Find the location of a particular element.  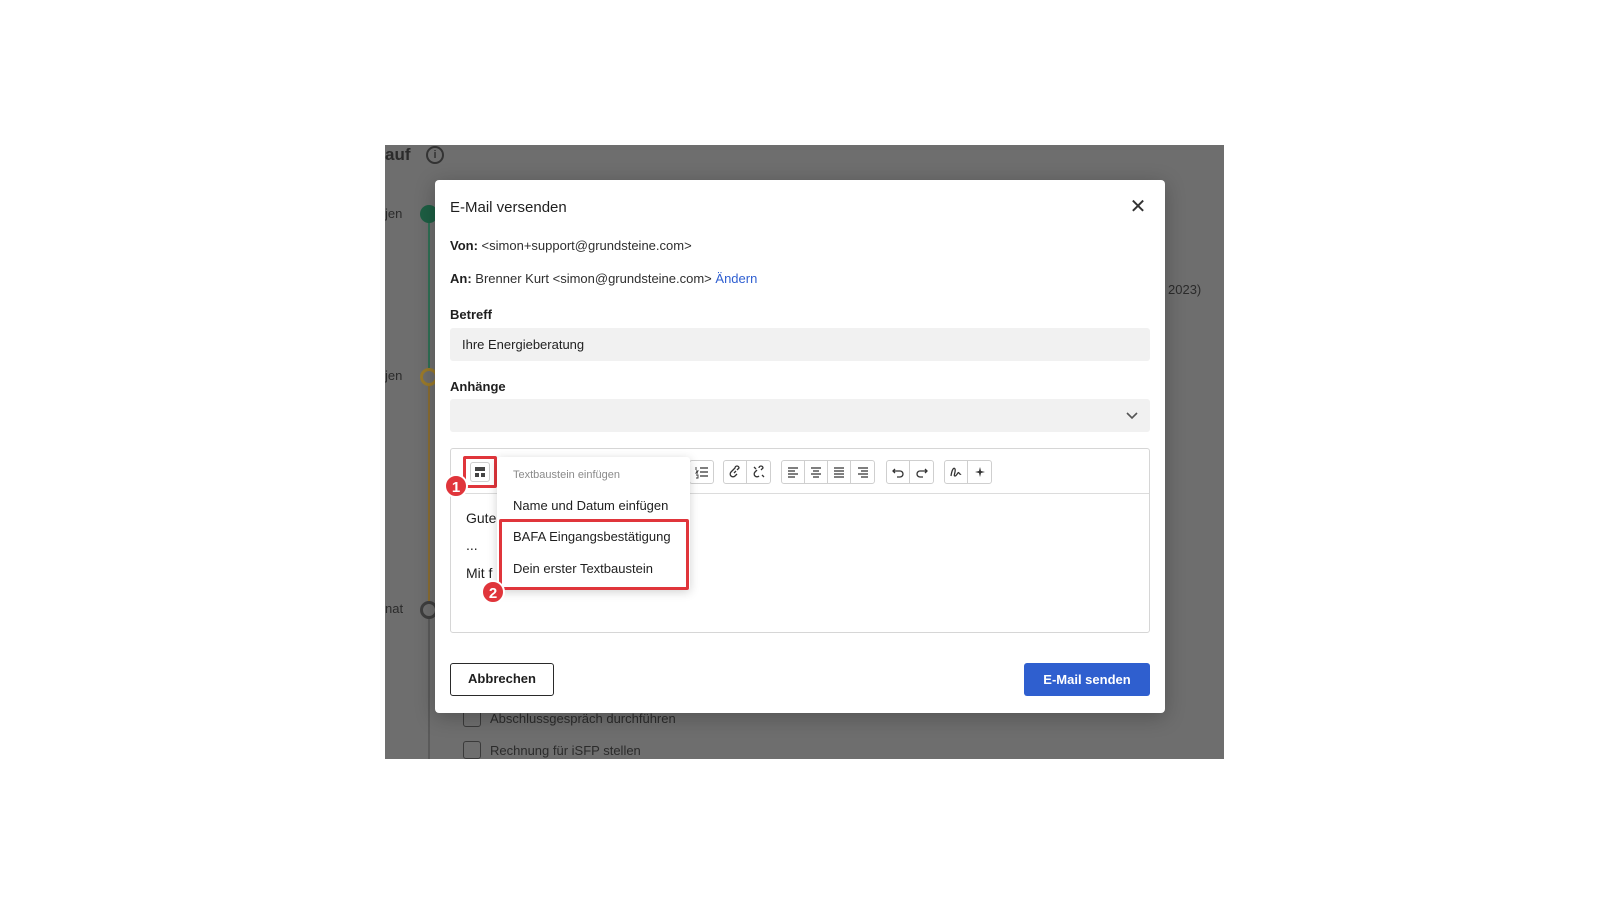

step-badge-1: 1 is located at coordinates (456, 486).